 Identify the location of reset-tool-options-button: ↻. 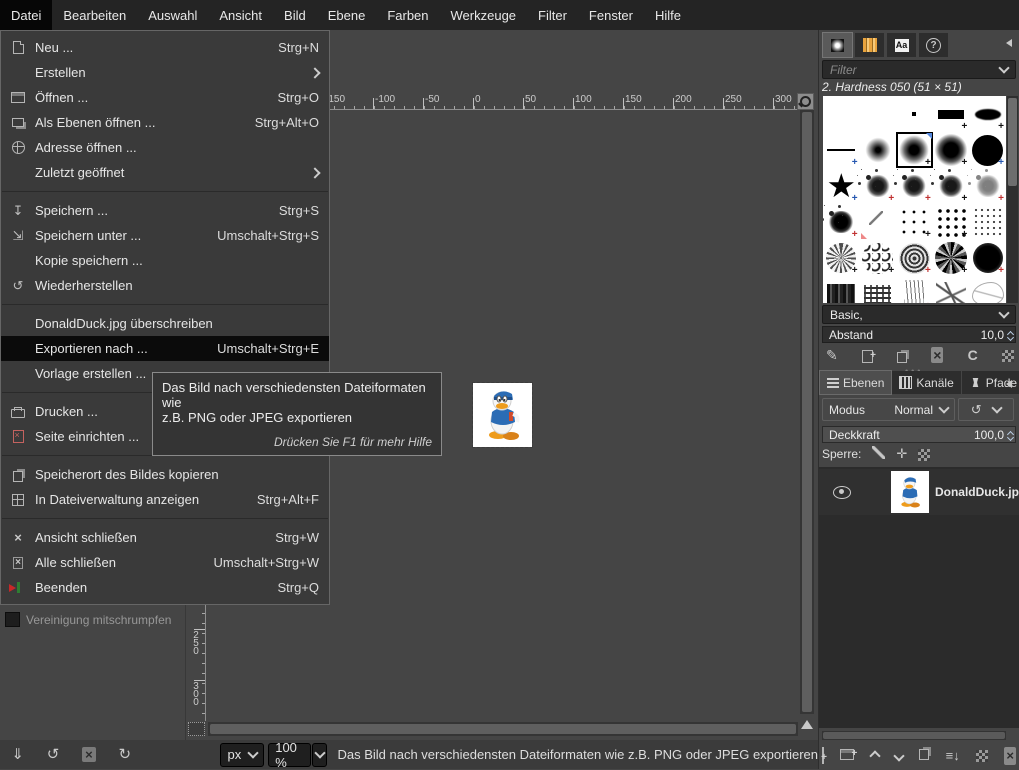
(124, 754).